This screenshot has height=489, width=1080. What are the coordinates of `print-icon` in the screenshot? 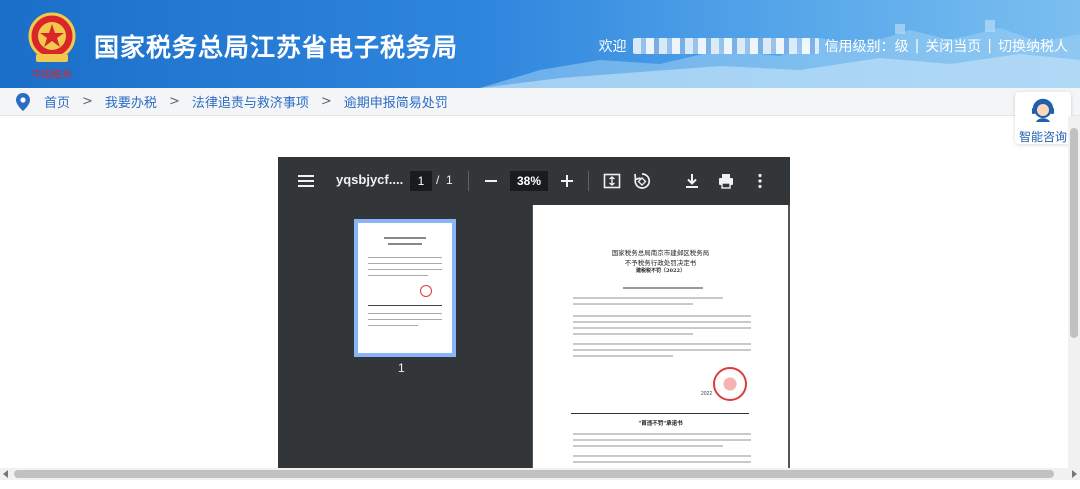 It's located at (726, 181).